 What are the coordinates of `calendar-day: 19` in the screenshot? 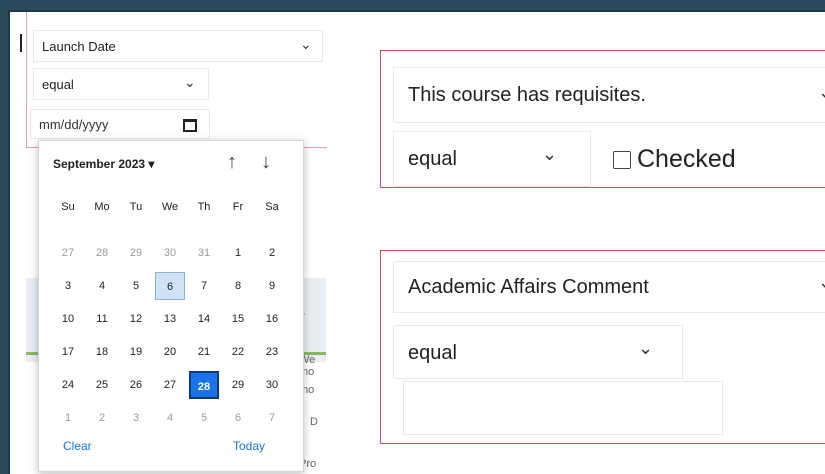 It's located at (136, 352).